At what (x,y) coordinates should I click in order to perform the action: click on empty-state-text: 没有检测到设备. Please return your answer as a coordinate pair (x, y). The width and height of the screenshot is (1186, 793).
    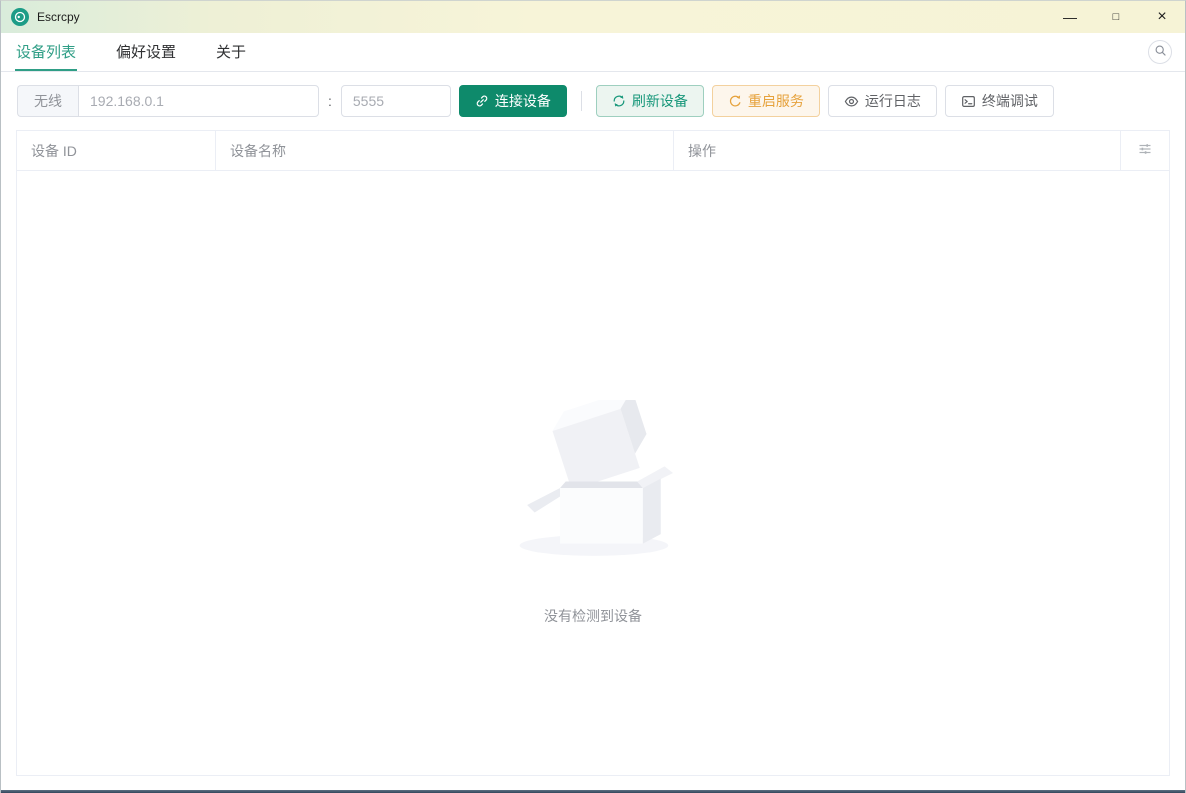
    Looking at the image, I should click on (593, 616).